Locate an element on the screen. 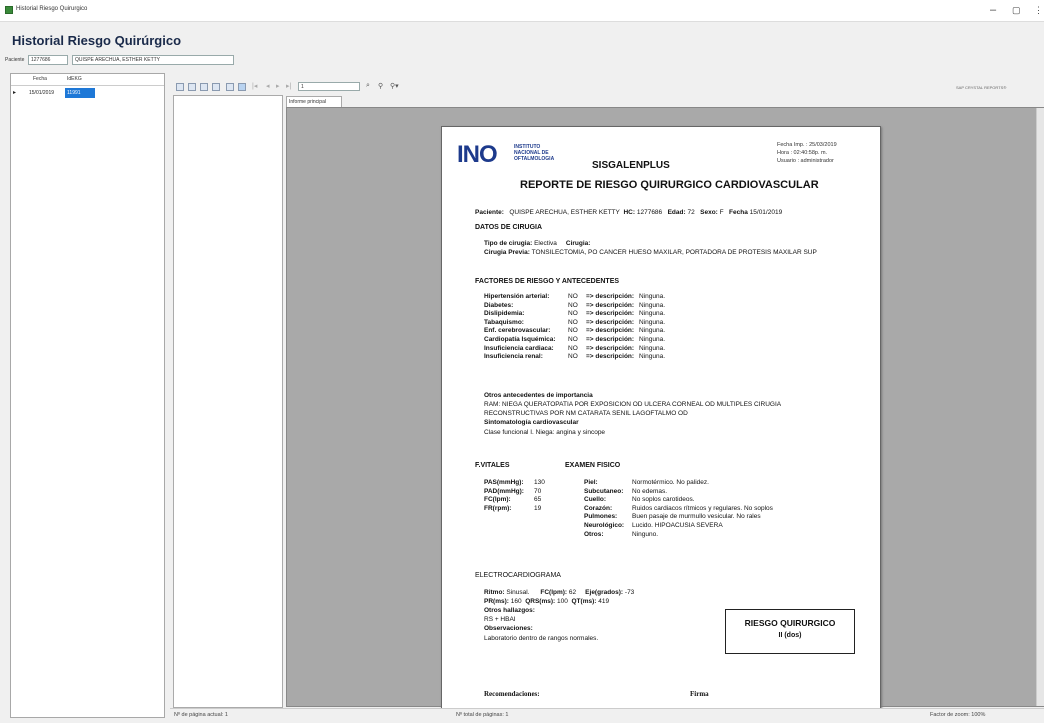 This screenshot has width=1044, height=723. factor-name: Diabetes: is located at coordinates (499, 305).